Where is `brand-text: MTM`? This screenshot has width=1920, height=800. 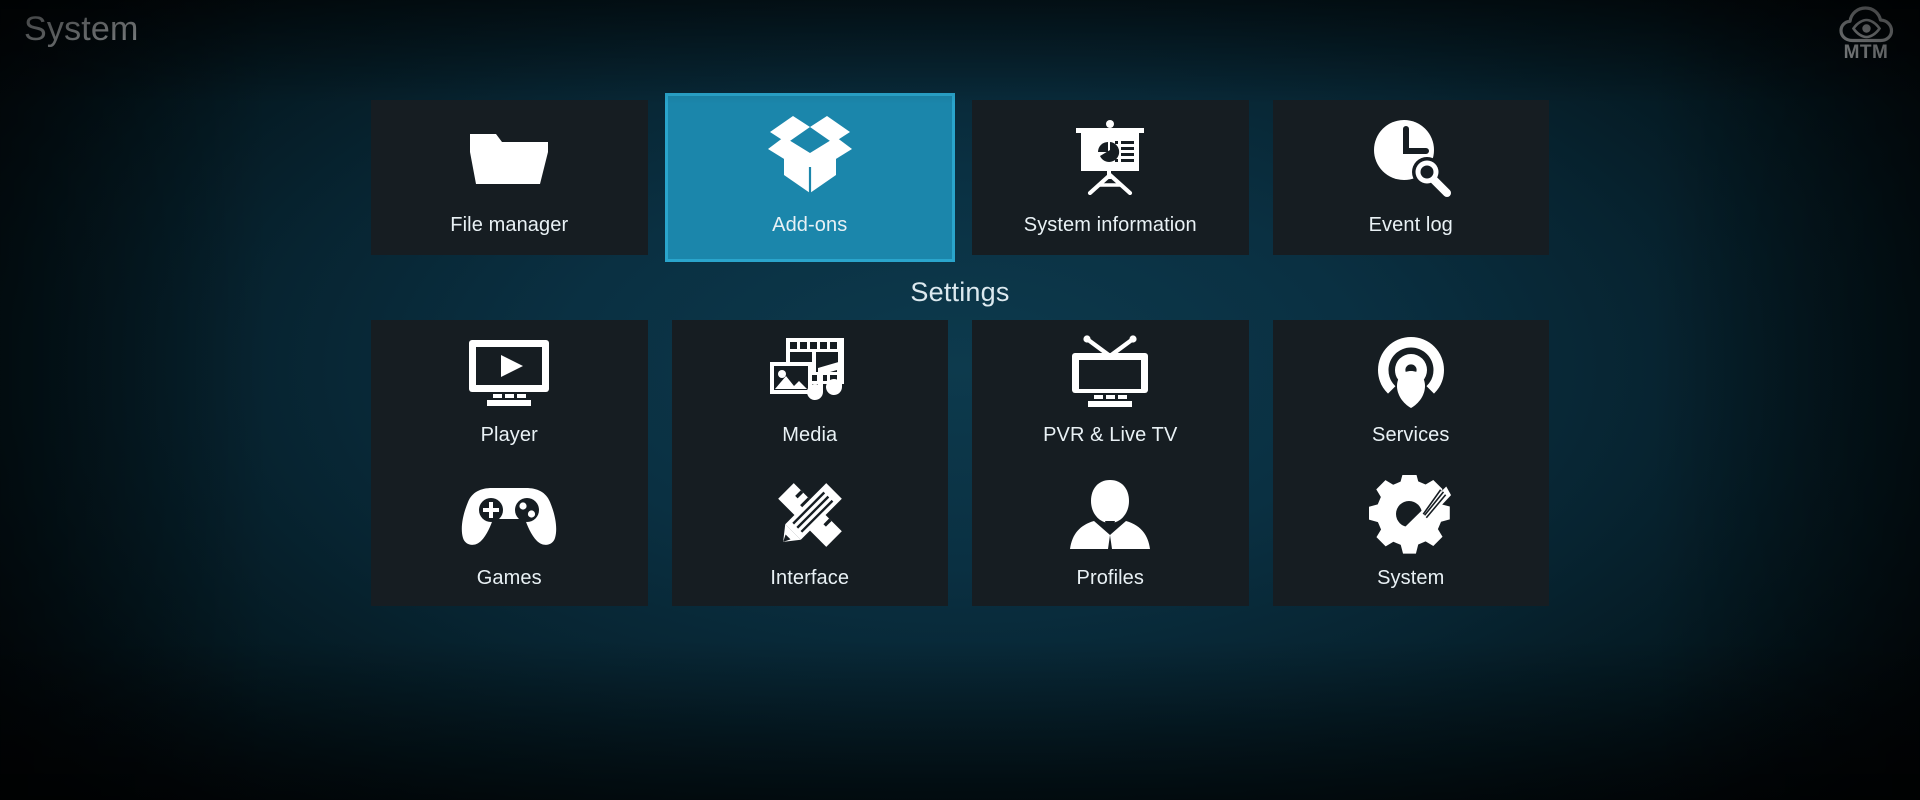 brand-text: MTM is located at coordinates (1866, 52).